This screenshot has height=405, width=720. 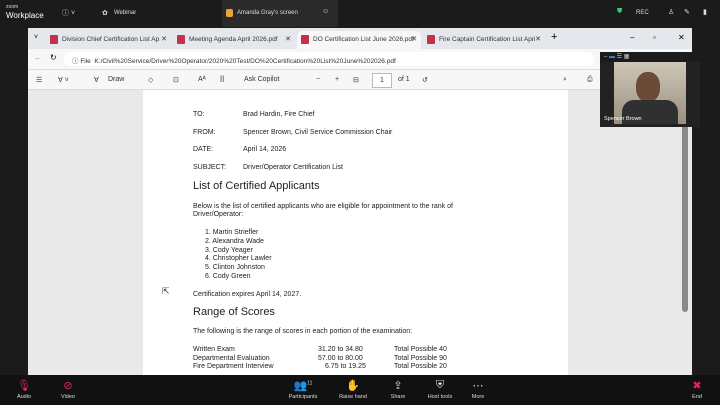 I want to click on rotate-icon: ↺, so click(x=425, y=80).